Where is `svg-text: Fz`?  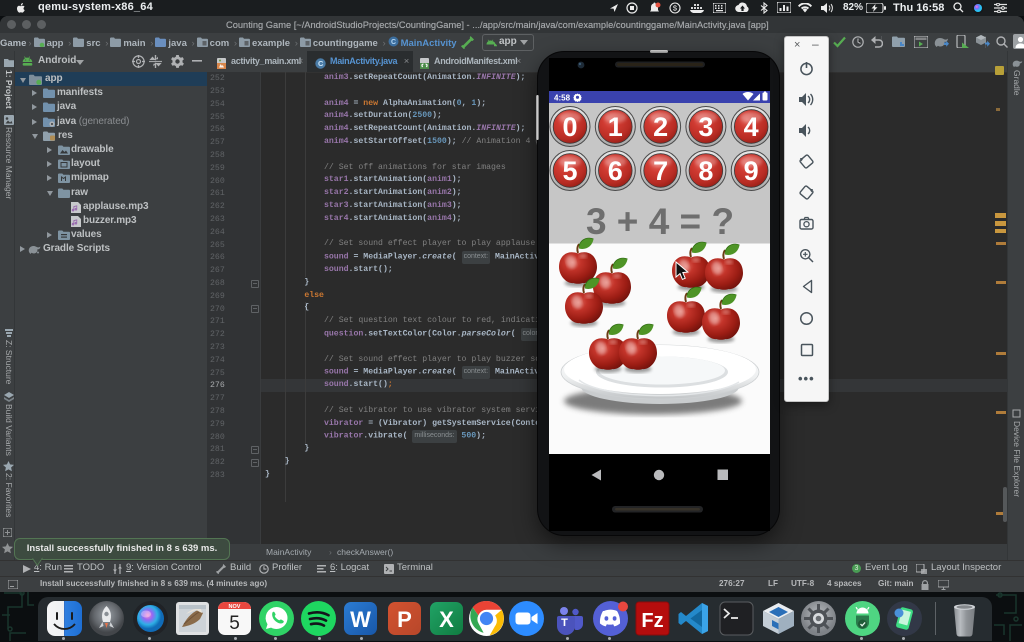
svg-text: Fz is located at coordinates (652, 621).